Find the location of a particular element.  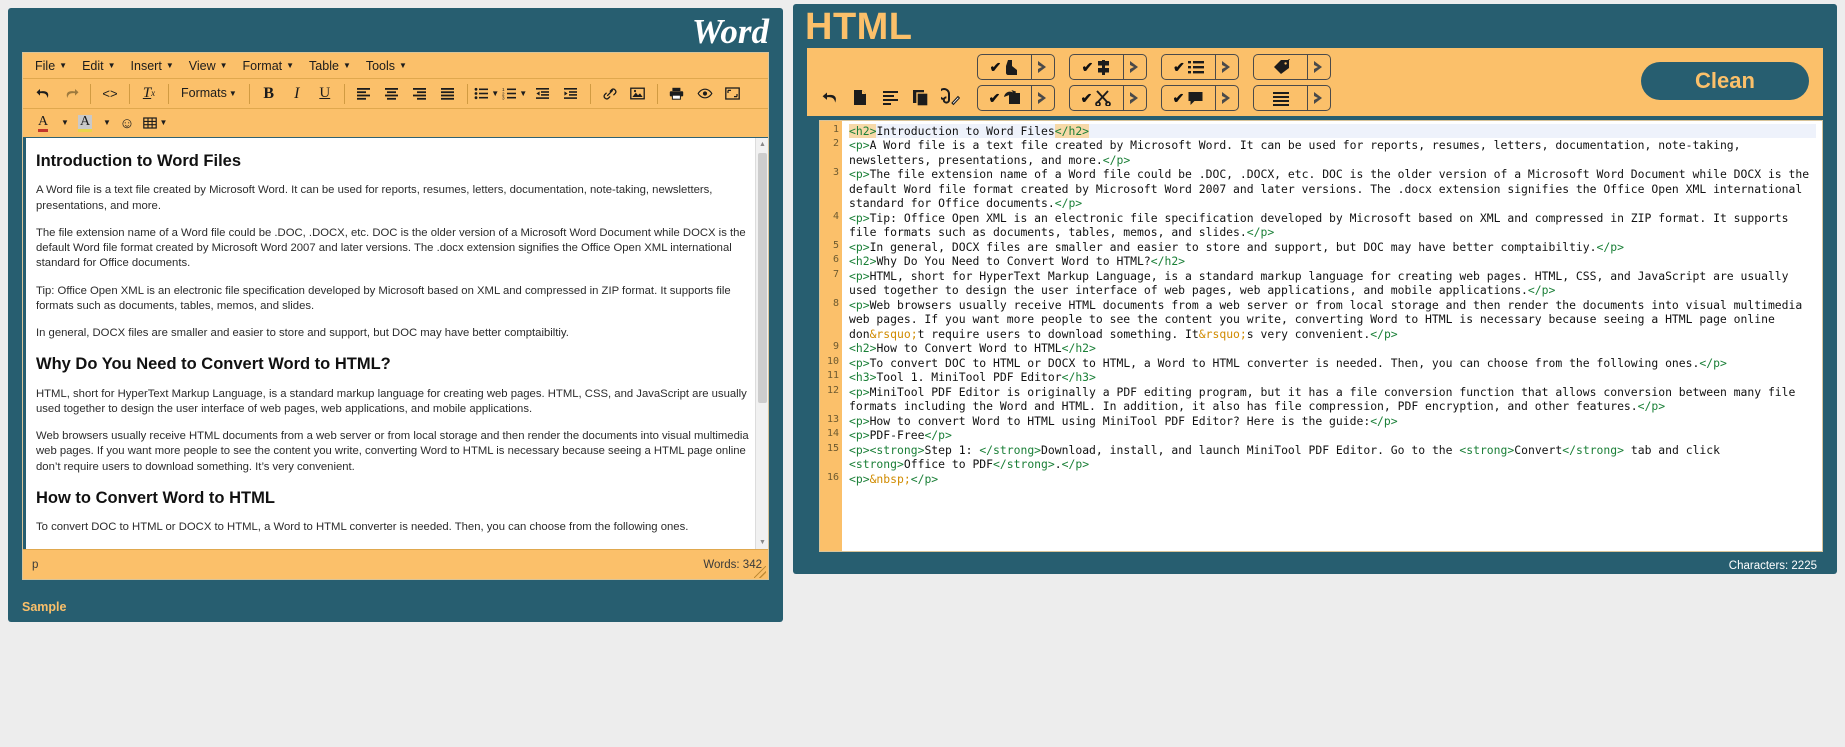

print-icon is located at coordinates (677, 94).